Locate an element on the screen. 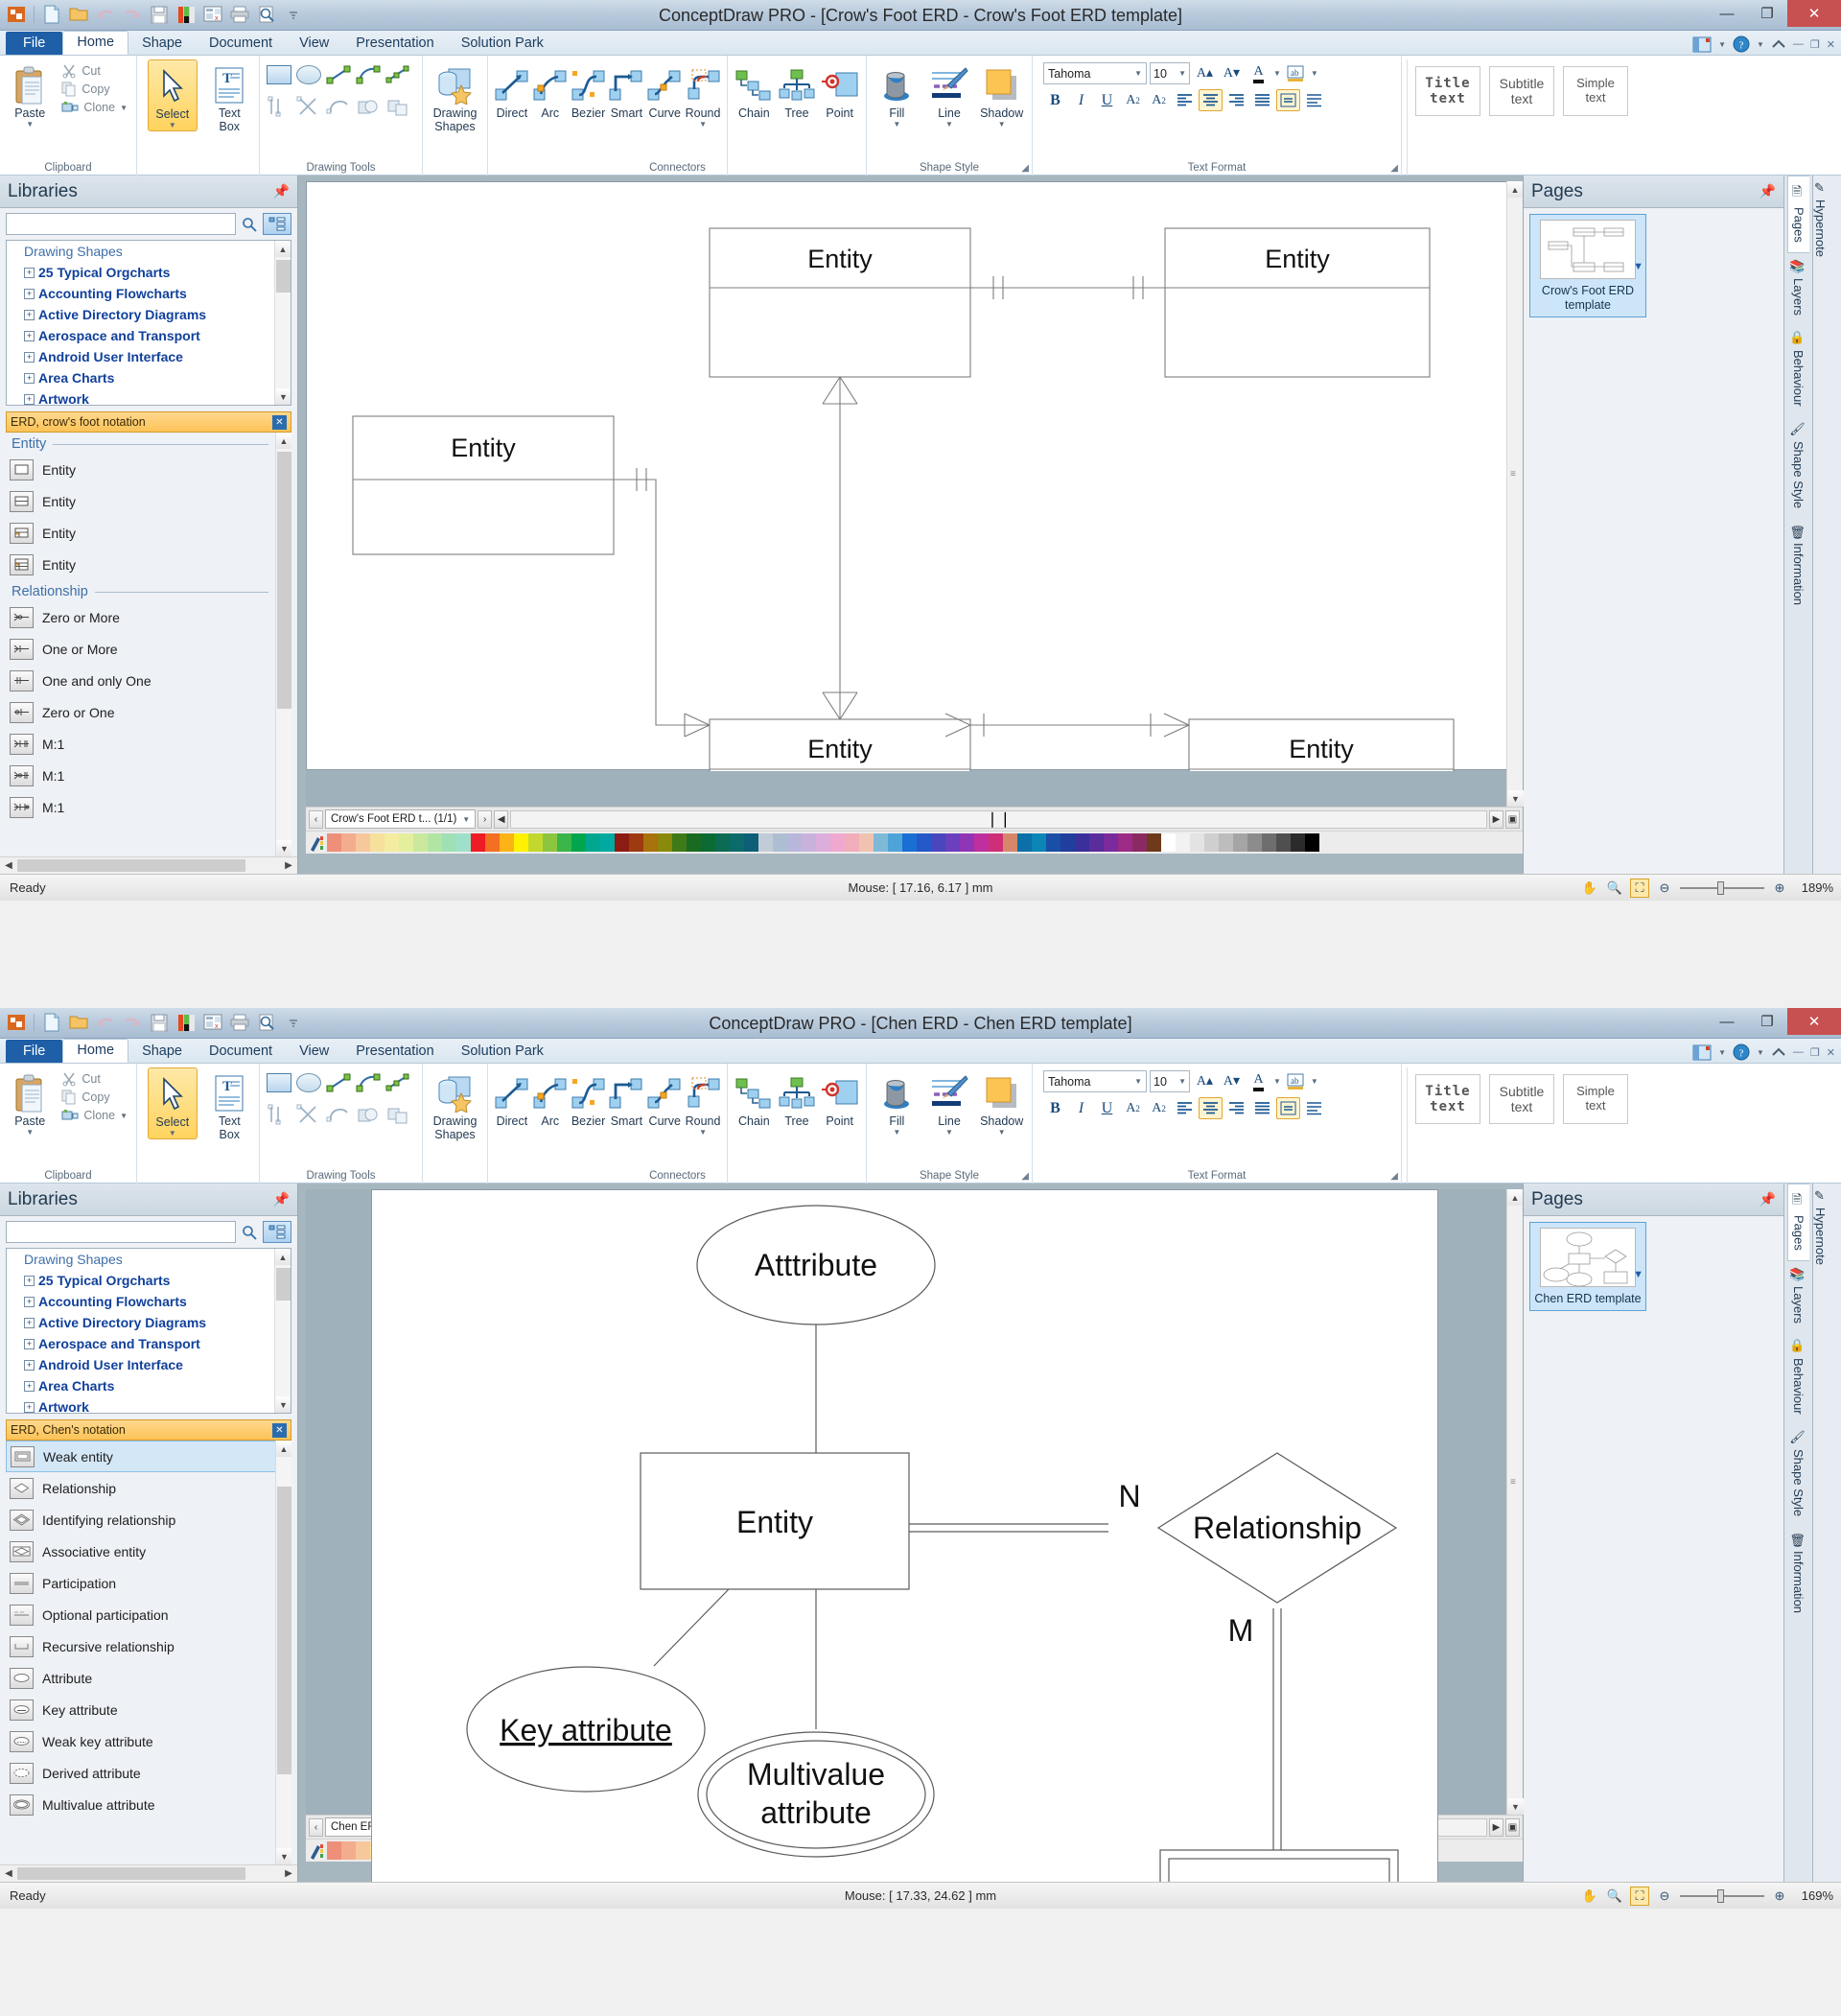 The image size is (1841, 2016). connector-point-button: Point is located at coordinates (839, 90).